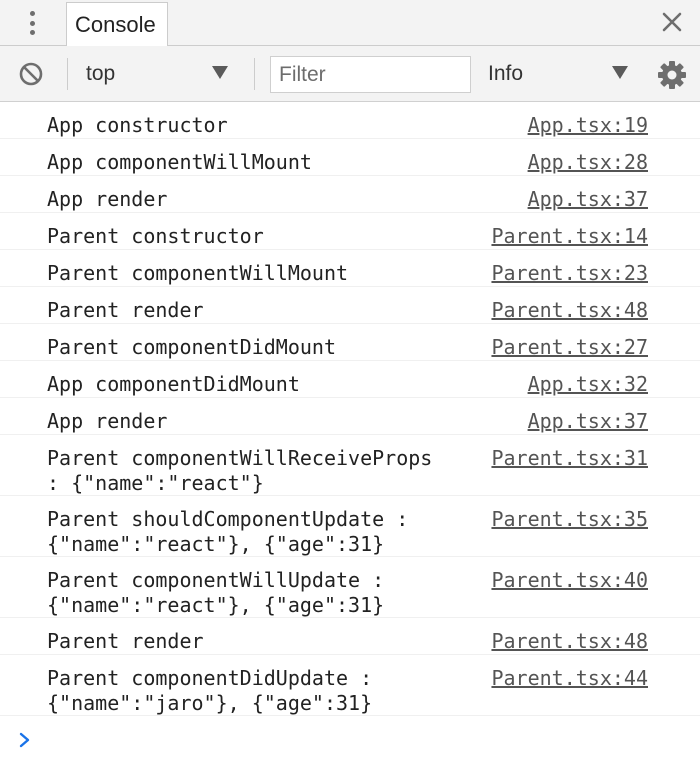 Image resolution: width=700 pixels, height=760 pixels. What do you see at coordinates (569, 580) in the screenshot?
I see `source-link: Parent.tsx:40` at bounding box center [569, 580].